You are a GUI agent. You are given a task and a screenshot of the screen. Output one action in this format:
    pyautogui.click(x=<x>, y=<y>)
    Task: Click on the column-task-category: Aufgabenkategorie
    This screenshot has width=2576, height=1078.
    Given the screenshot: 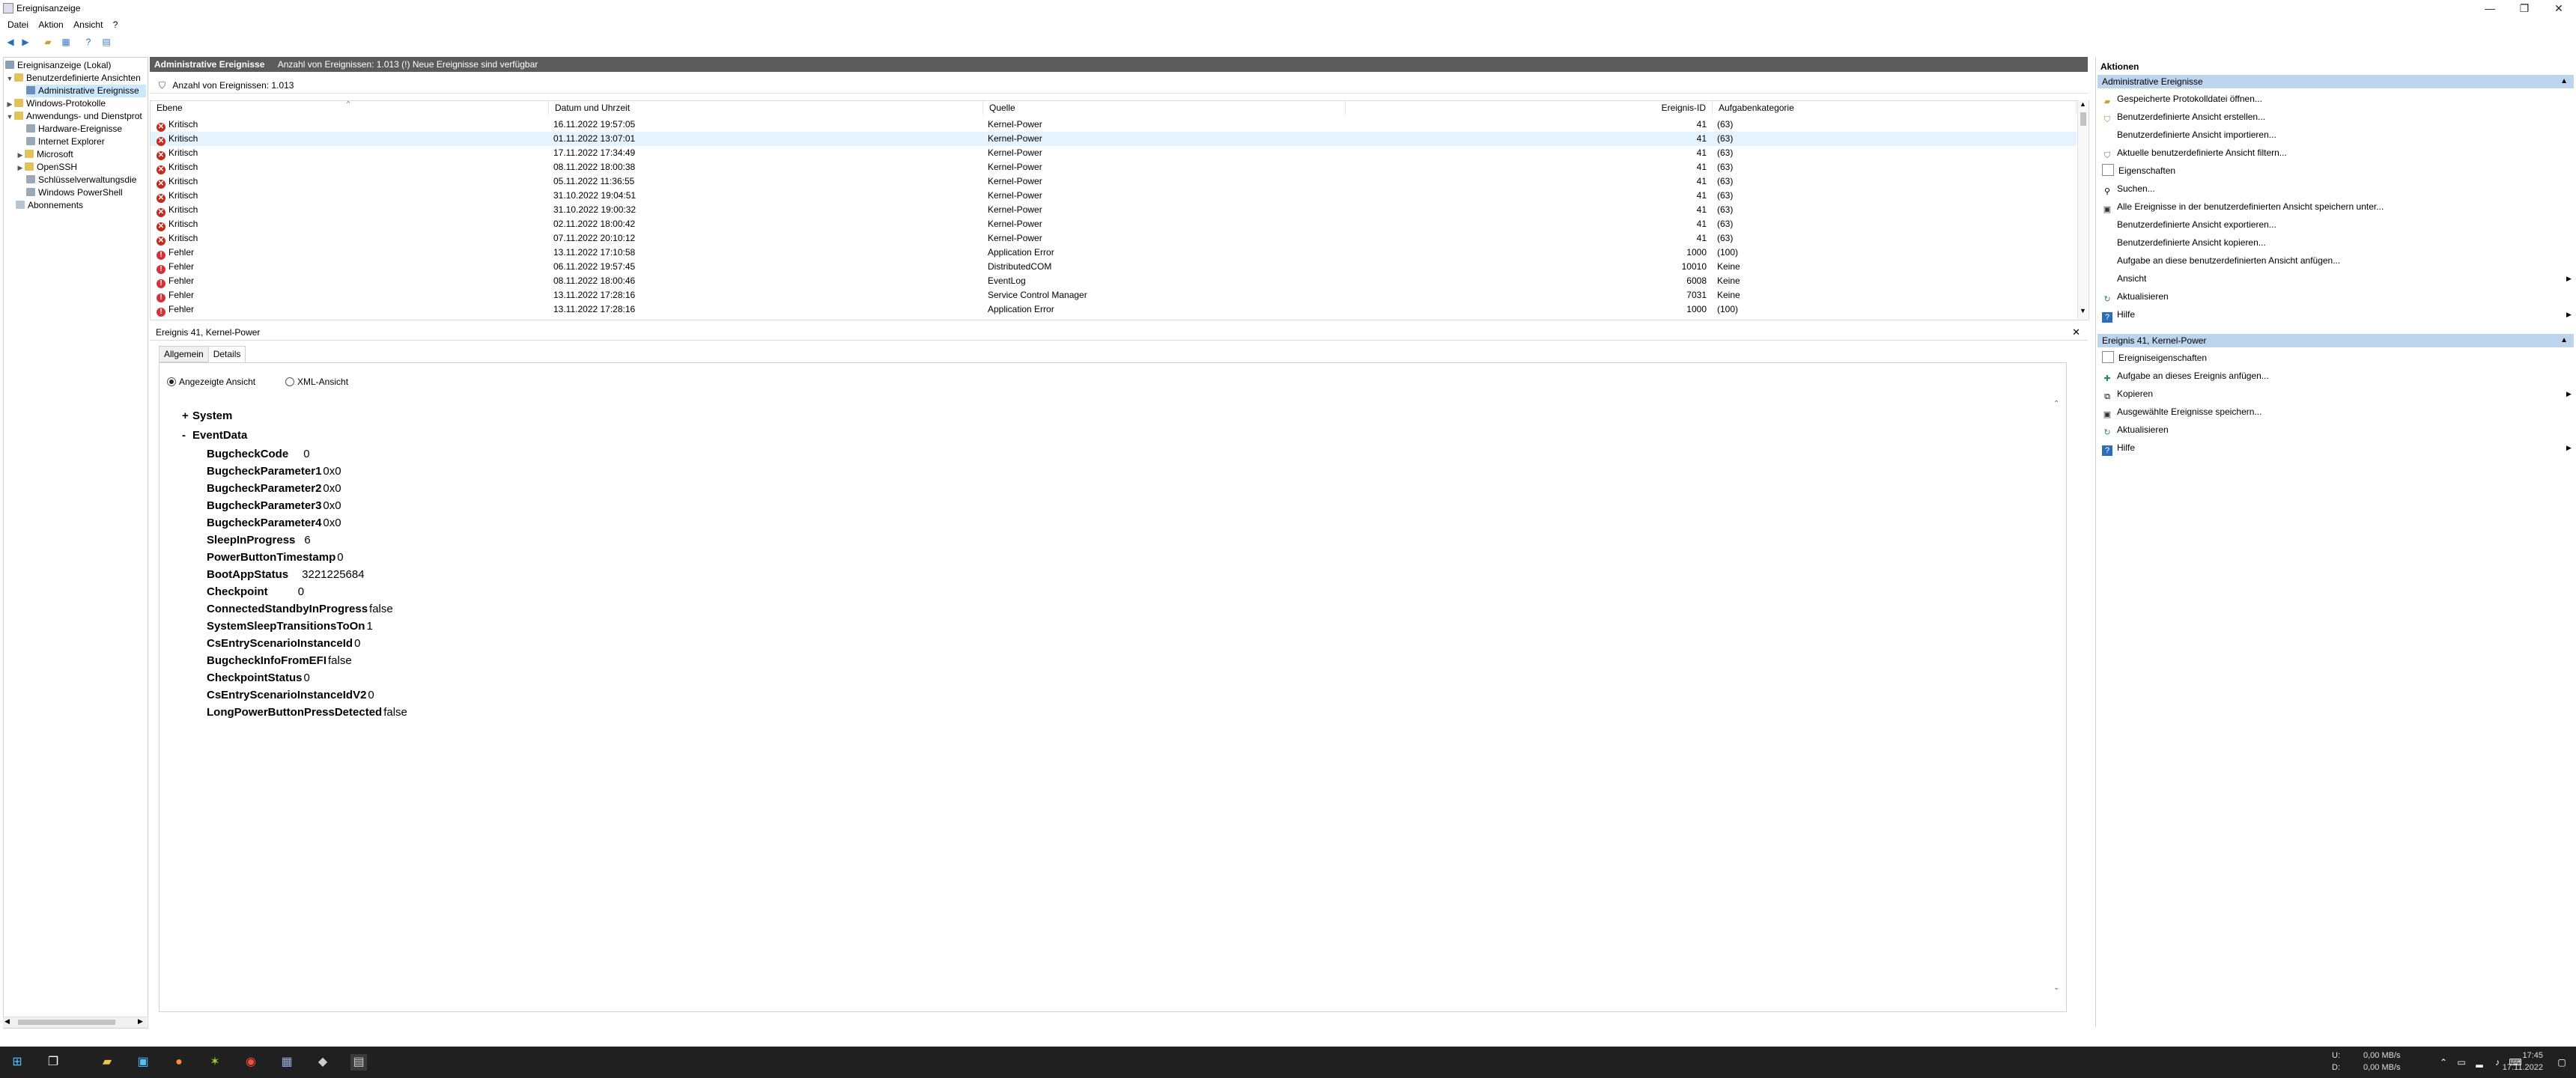 What is the action you would take?
    pyautogui.click(x=1895, y=108)
    